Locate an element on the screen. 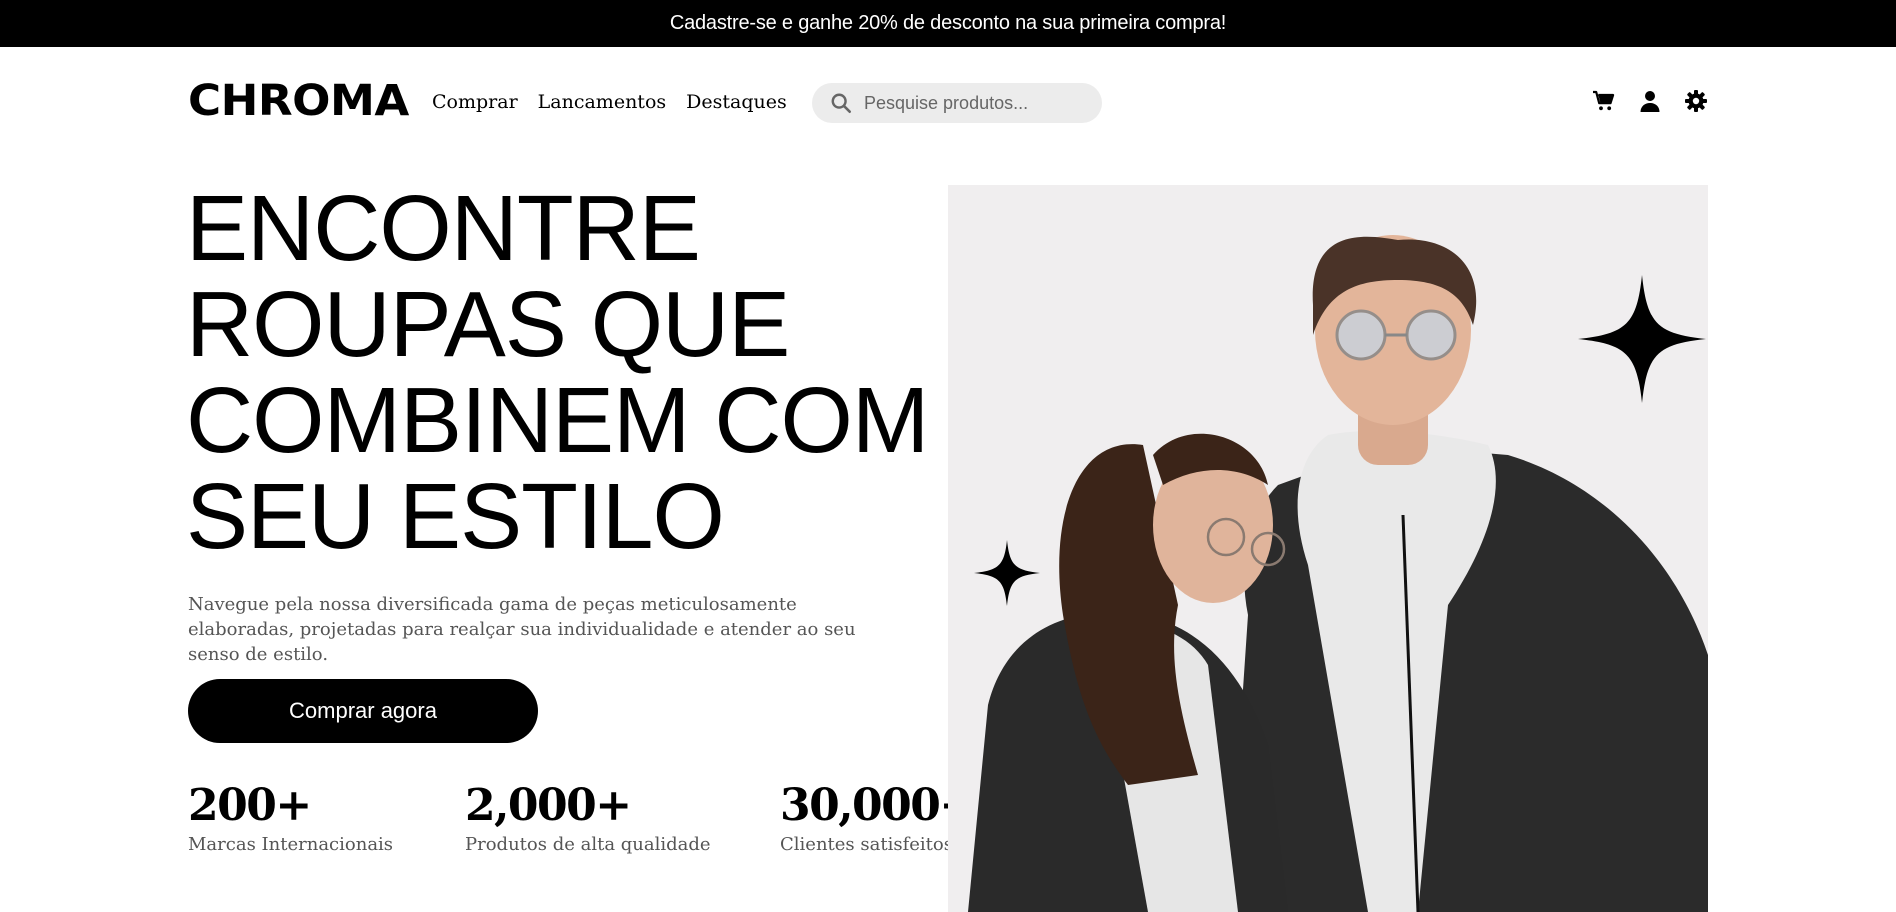 Image resolution: width=1896 pixels, height=912 pixels. hero-title-line: COMBINEM COM is located at coordinates (557, 420).